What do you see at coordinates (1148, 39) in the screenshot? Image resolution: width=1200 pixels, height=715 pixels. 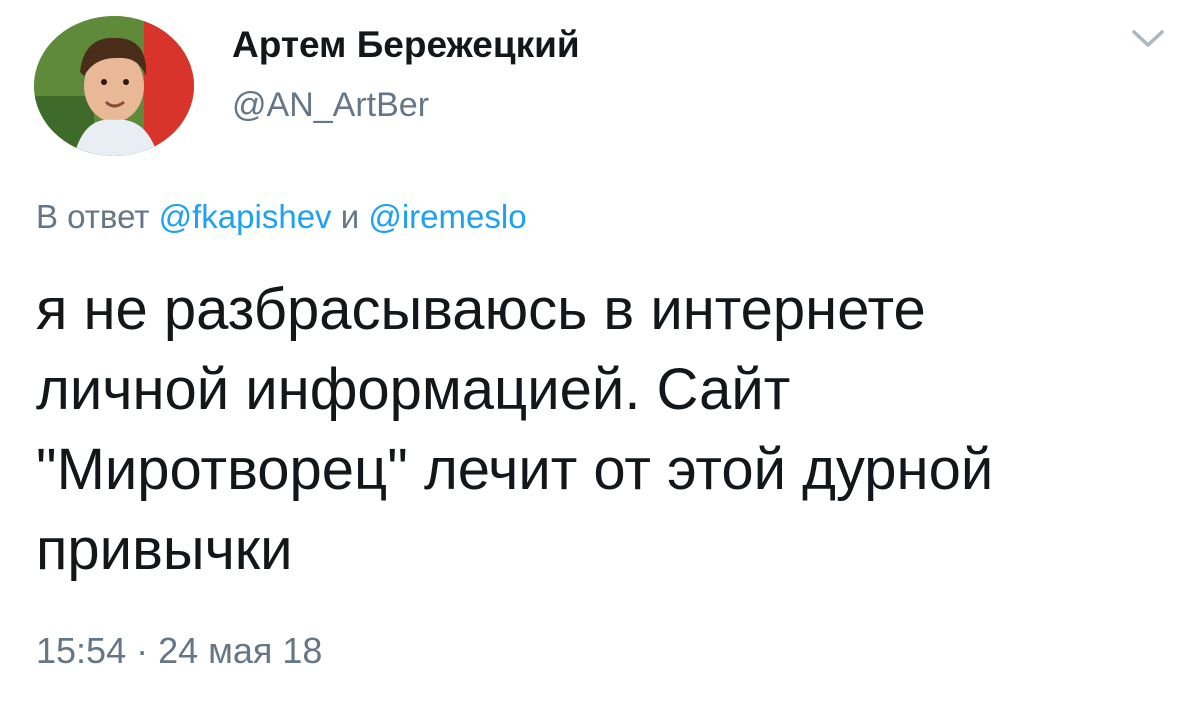 I see `chevron-down-icon` at bounding box center [1148, 39].